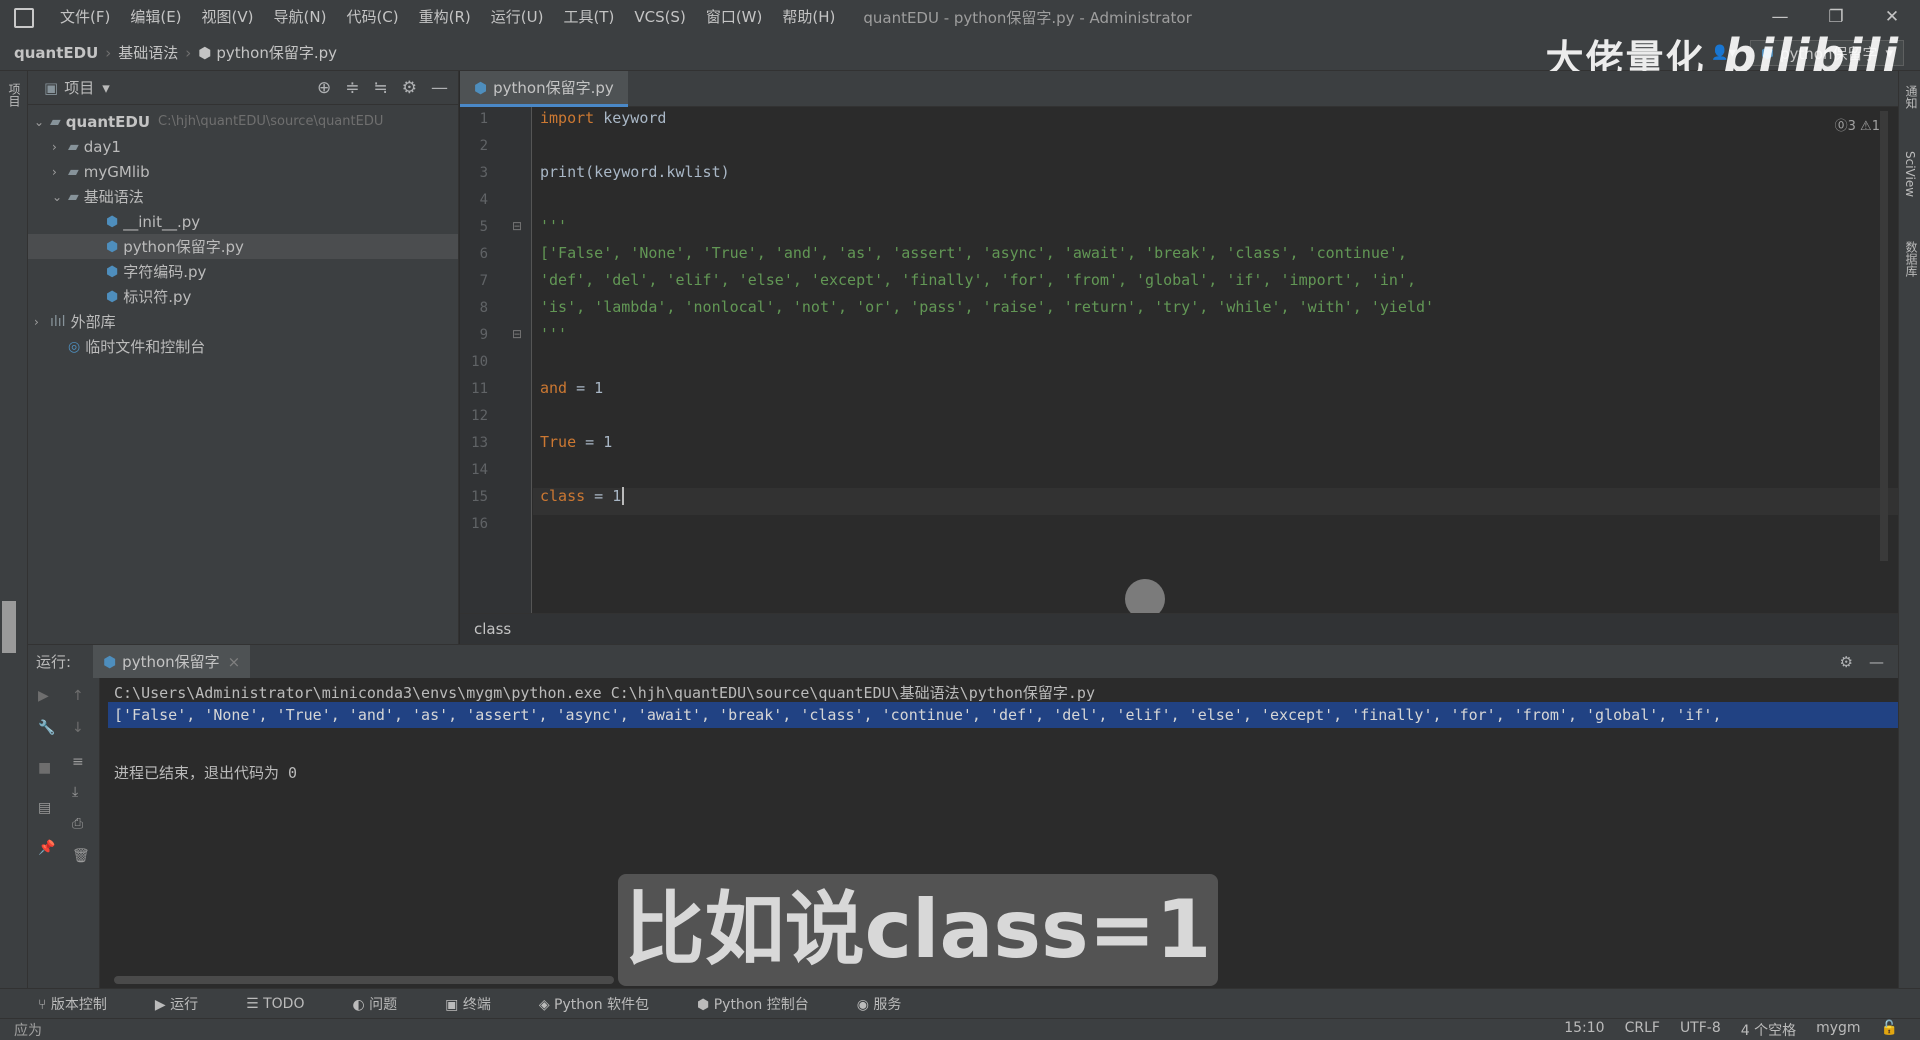 The image size is (1920, 1040). Describe the element at coordinates (582, 496) in the screenshot. I see `code-line-15: class = 1` at that location.